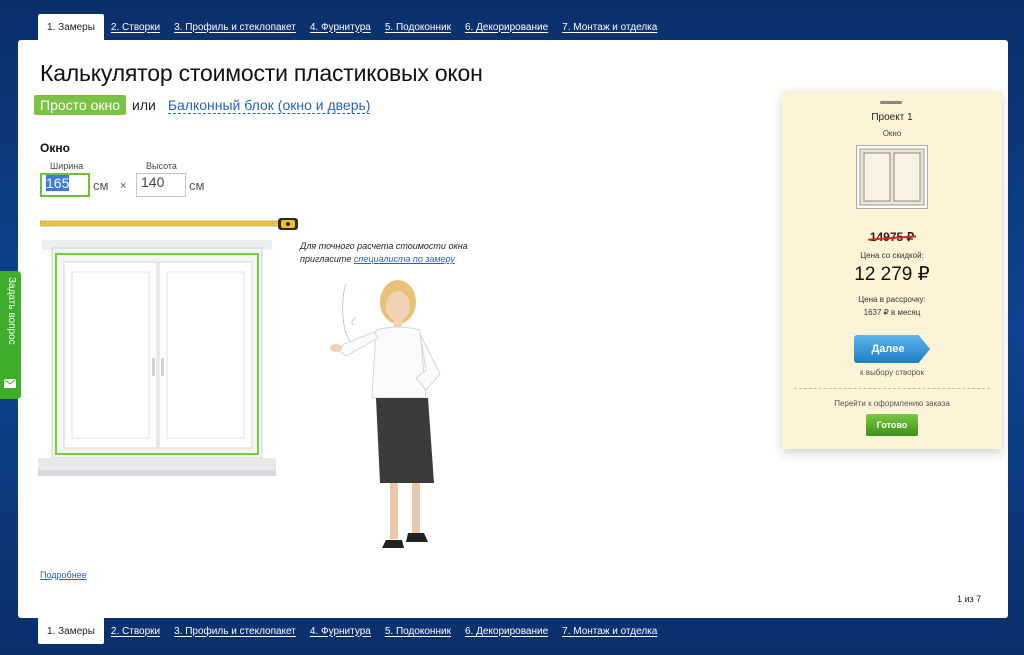 The width and height of the screenshot is (1024, 655). What do you see at coordinates (153, 182) in the screenshot?
I see `height-value: 140` at bounding box center [153, 182].